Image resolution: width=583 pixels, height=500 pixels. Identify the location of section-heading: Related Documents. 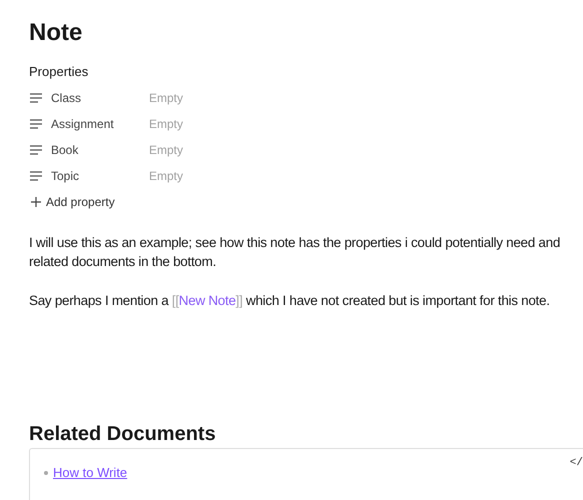
(123, 434).